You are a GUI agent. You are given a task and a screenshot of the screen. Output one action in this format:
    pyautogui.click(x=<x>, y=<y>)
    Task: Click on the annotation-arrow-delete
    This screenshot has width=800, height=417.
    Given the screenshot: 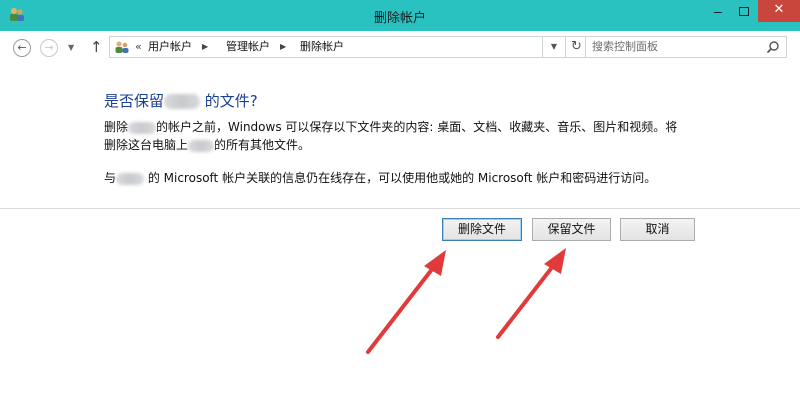 What is the action you would take?
    pyautogui.click(x=406, y=302)
    